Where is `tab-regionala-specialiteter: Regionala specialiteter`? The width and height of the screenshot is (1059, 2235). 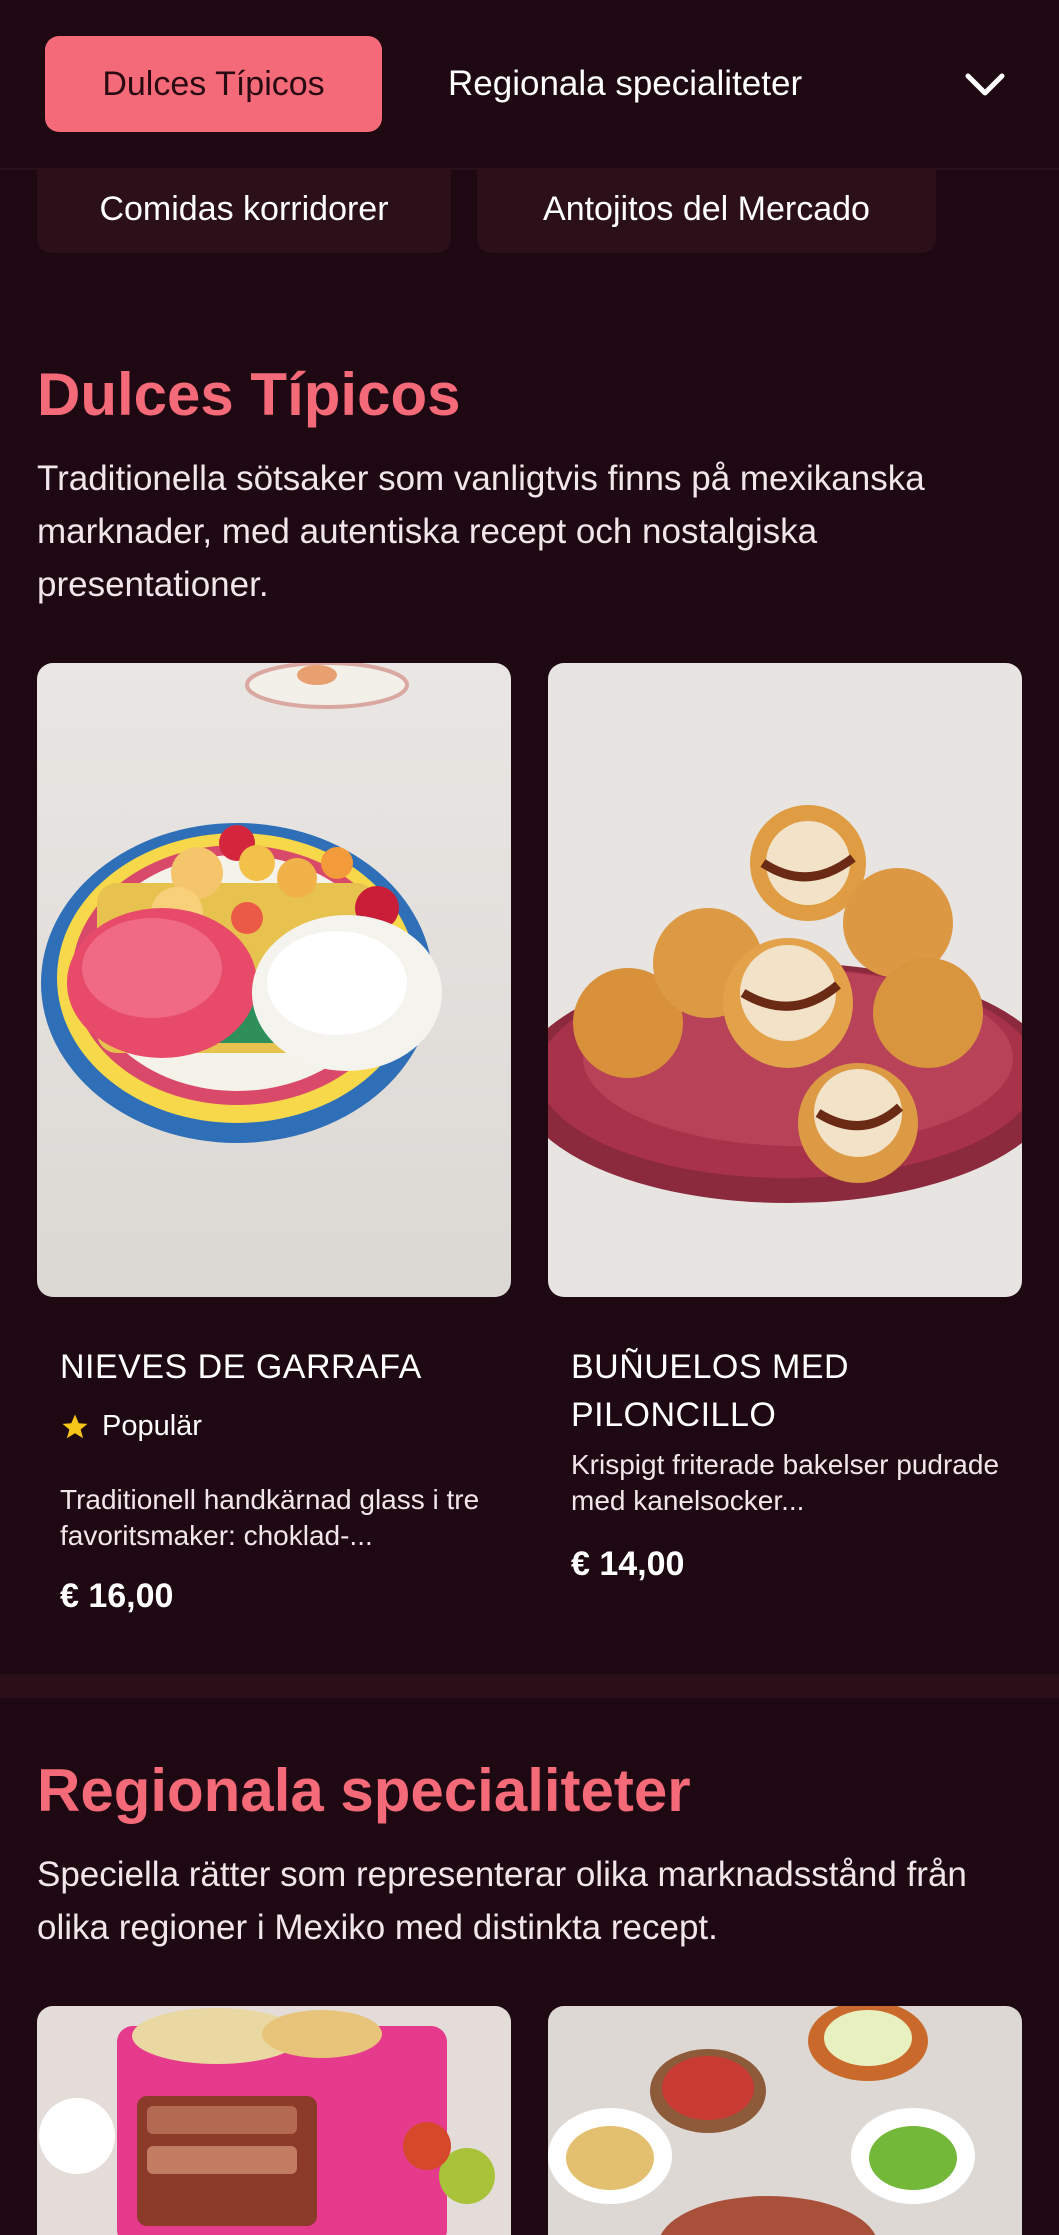
tab-regionala-specialiteter: Regionala specialiteter is located at coordinates (625, 84).